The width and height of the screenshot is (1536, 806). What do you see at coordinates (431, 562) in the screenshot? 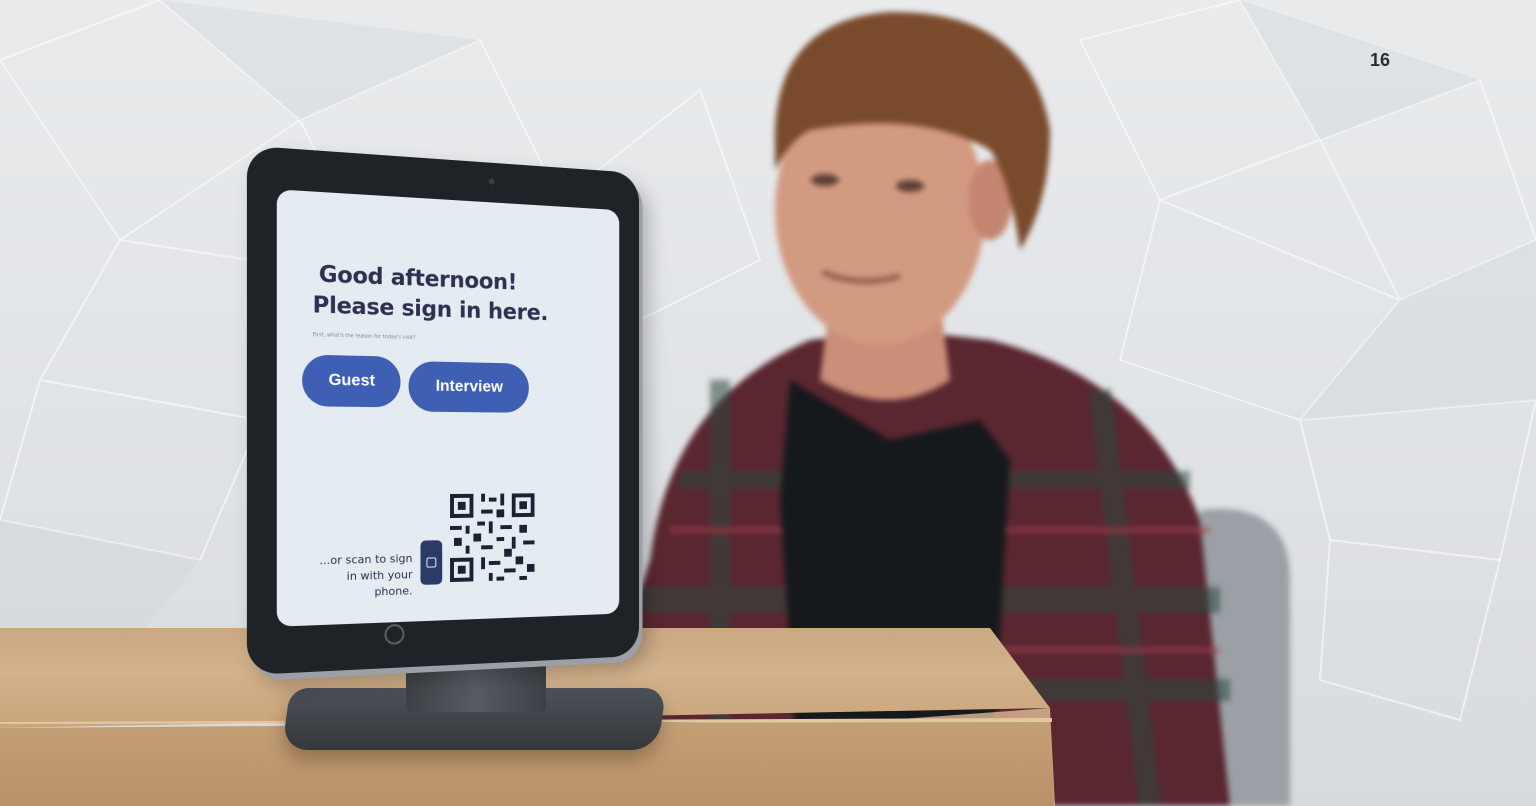
I see `phone-icon` at bounding box center [431, 562].